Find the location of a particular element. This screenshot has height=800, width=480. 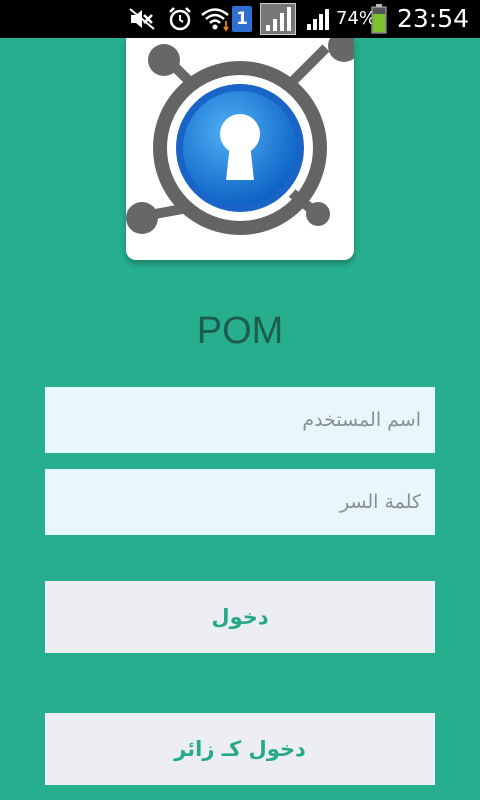

signal-icon is located at coordinates (278, 19).